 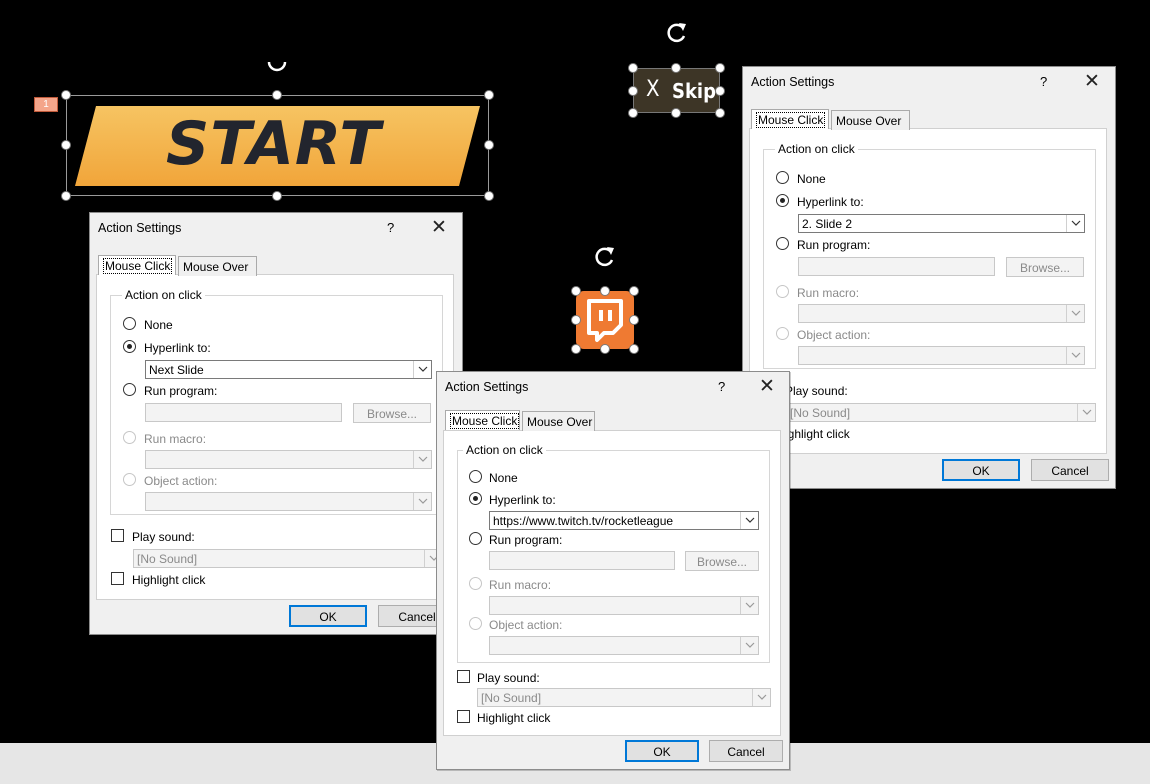 I want to click on label-object-action: Object action:, so click(x=834, y=335).